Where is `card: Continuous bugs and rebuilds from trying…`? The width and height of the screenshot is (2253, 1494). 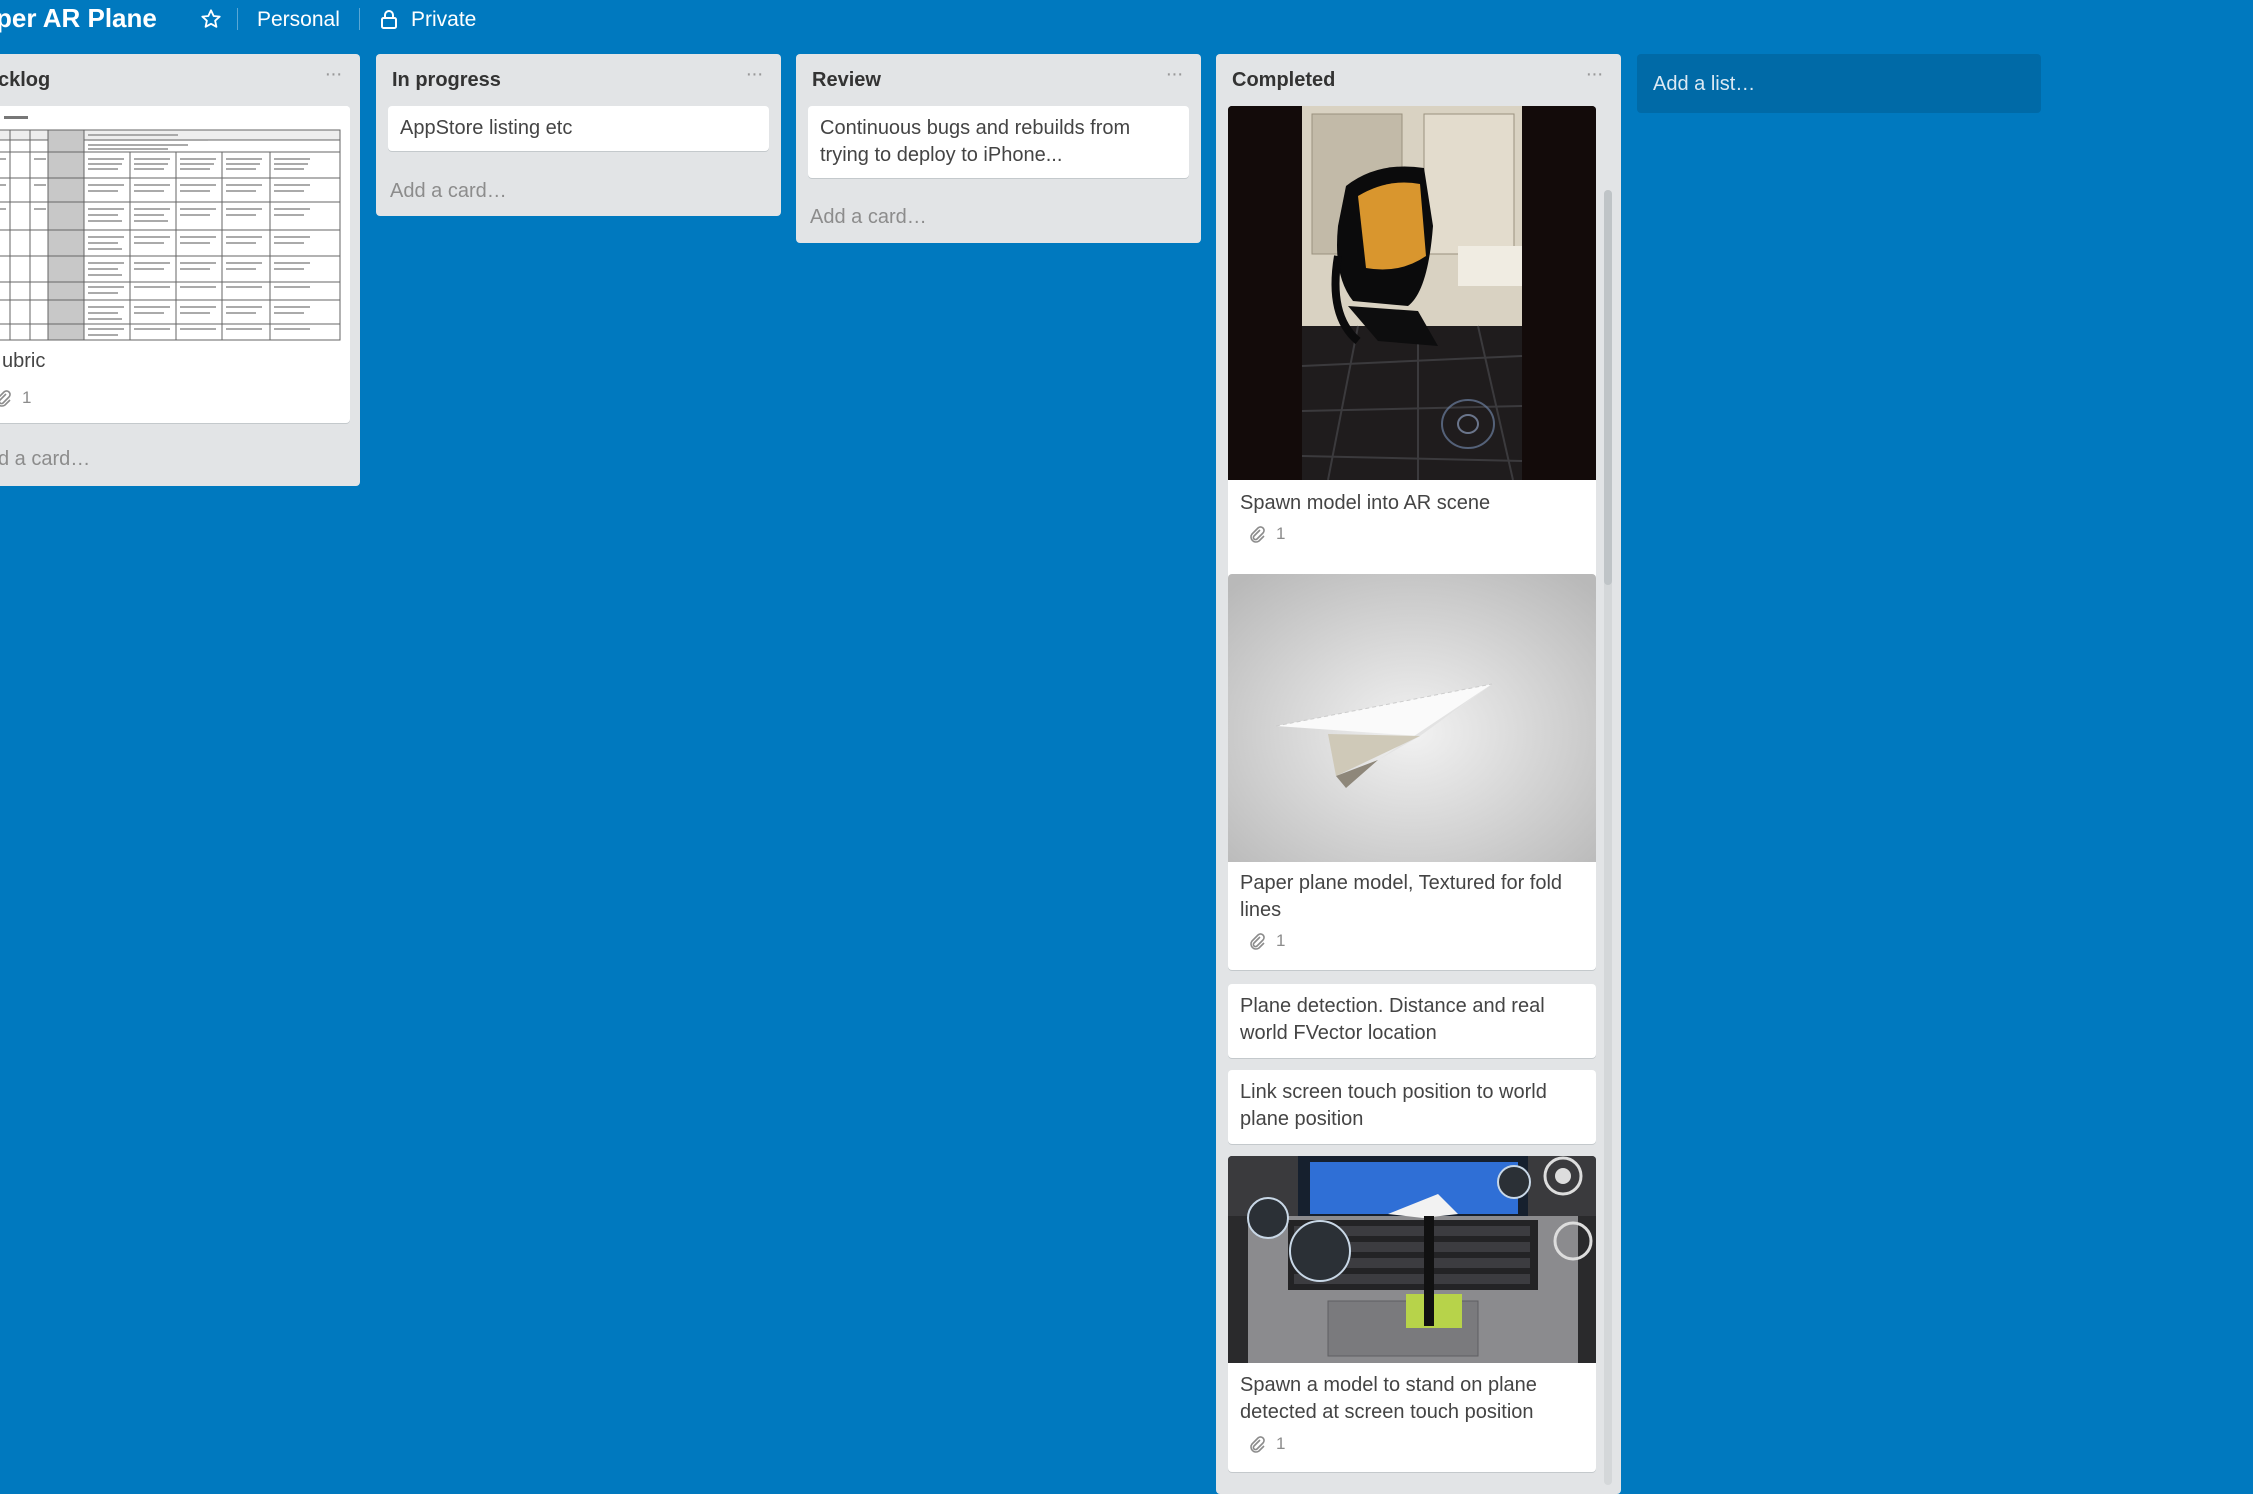 card: Continuous bugs and rebuilds from trying… is located at coordinates (998, 142).